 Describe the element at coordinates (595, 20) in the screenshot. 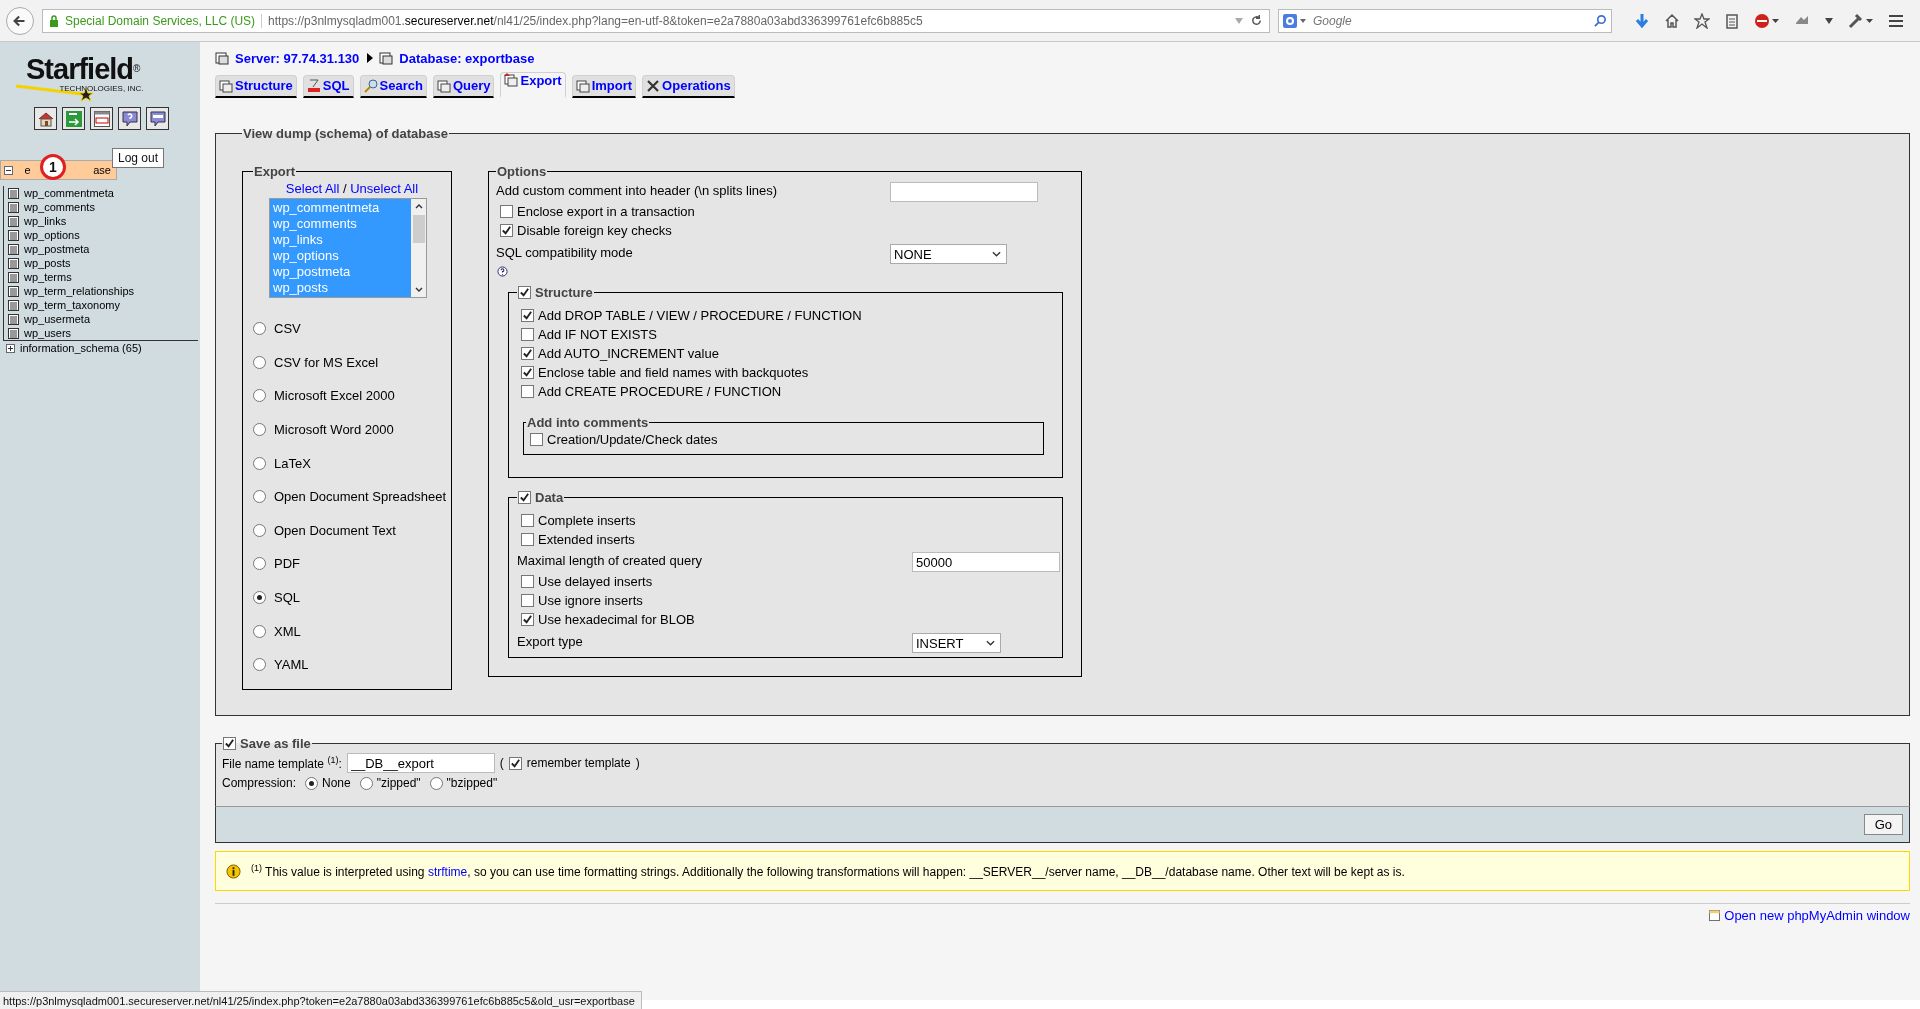

I see `url-text: https://p3nlmysqladm001.secureserver.net/nl41/25/index.php?lang=en-utf-8&token=e2a7880a03abd336399761efc6b885c5` at that location.